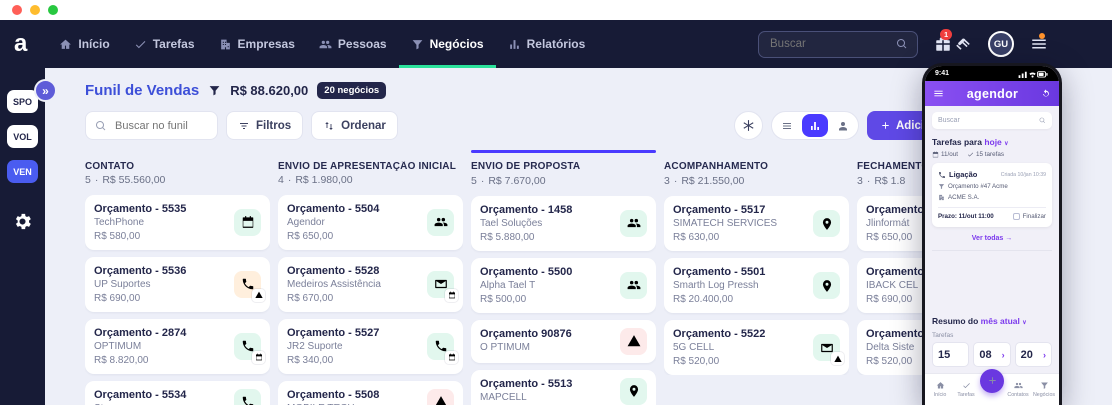 This screenshot has height=405, width=1112. What do you see at coordinates (963, 44) in the screenshot?
I see `handshake-icon` at bounding box center [963, 44].